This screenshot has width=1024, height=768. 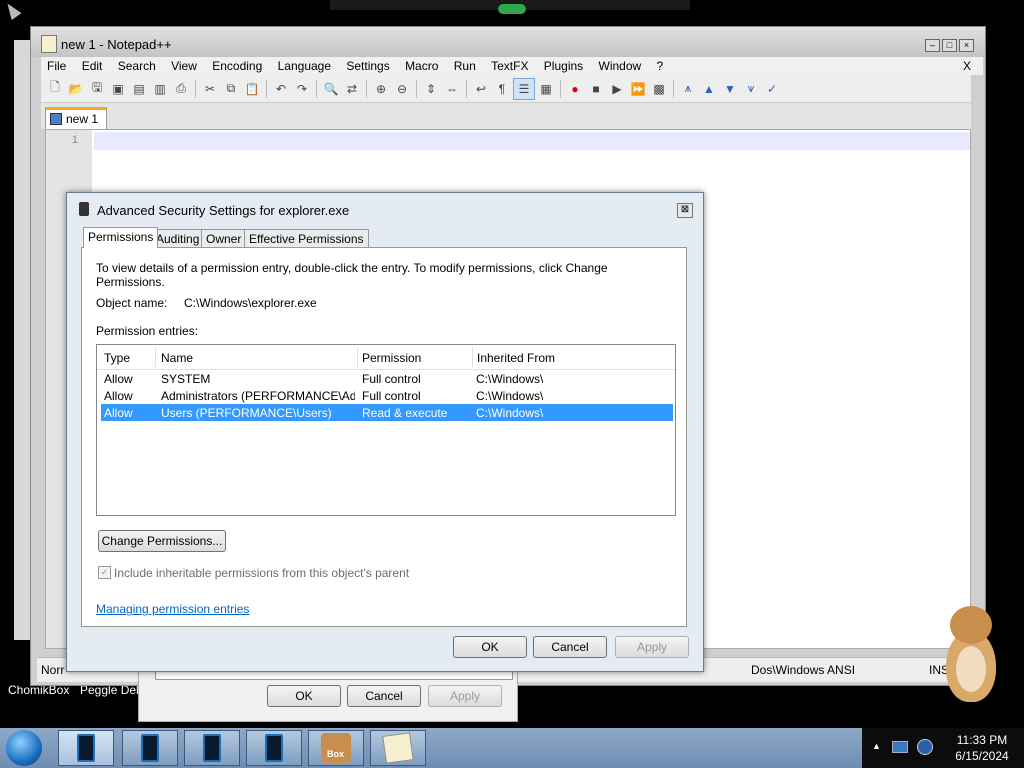 What do you see at coordinates (116, 44) in the screenshot?
I see `notepad-title: new 1 - Notepad++` at bounding box center [116, 44].